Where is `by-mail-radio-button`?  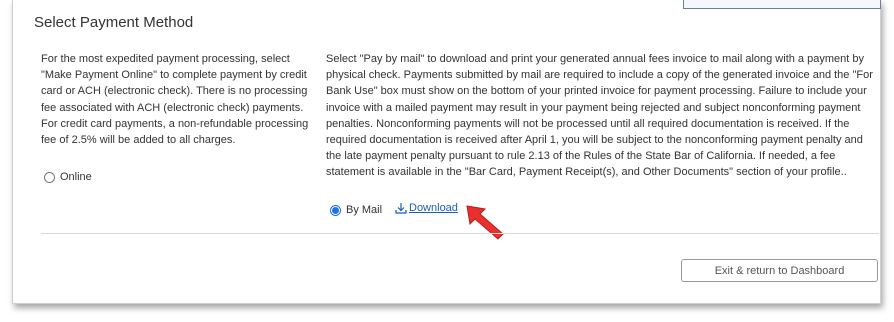 by-mail-radio-button is located at coordinates (335, 210).